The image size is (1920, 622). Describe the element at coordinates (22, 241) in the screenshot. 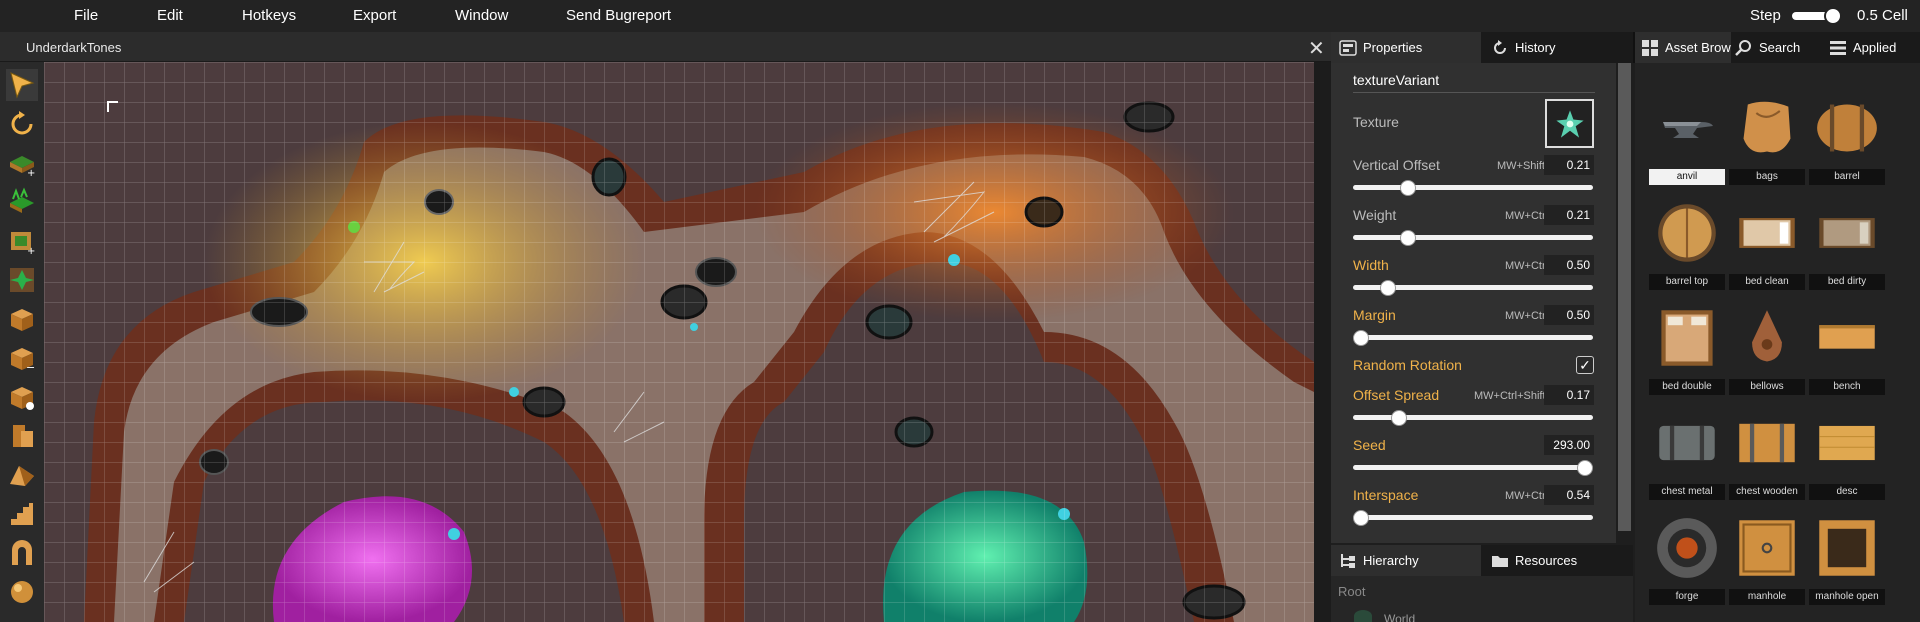

I see `wall-add-icon: +` at that location.